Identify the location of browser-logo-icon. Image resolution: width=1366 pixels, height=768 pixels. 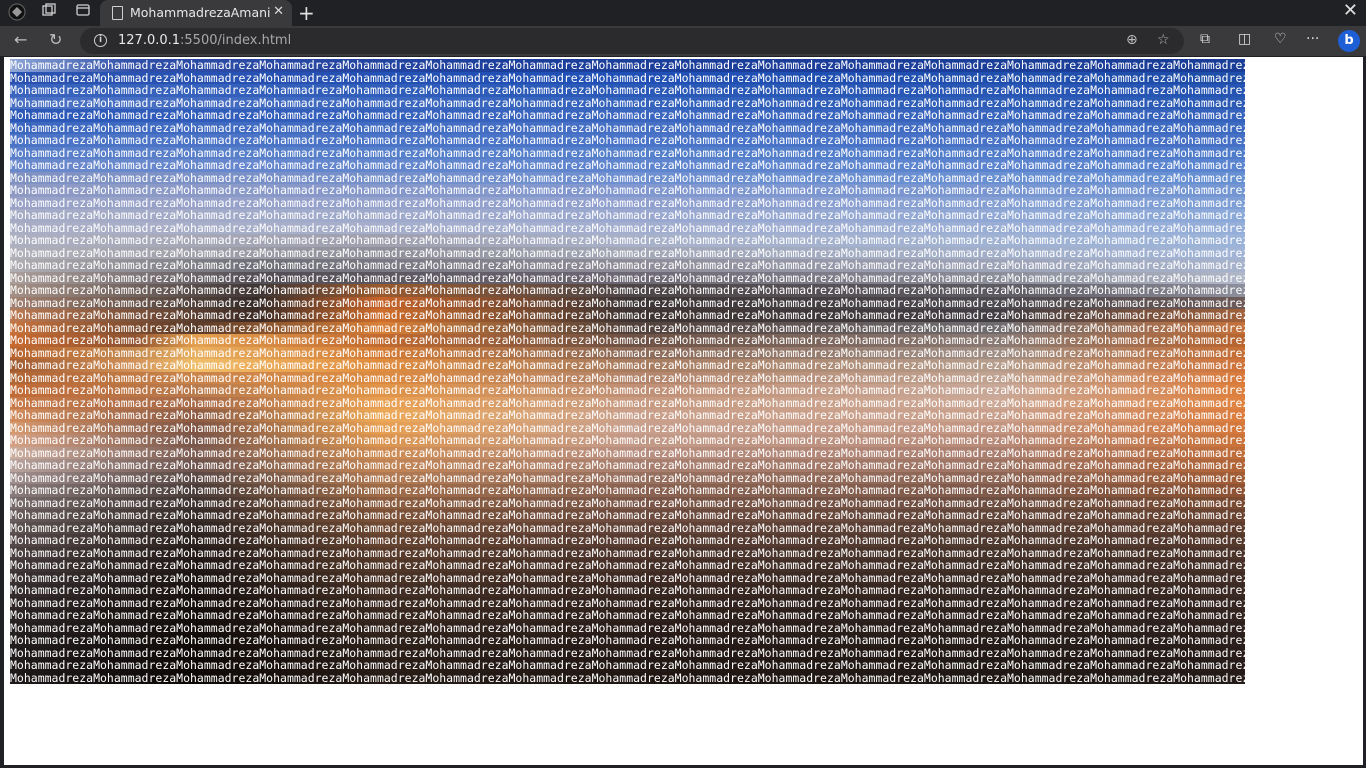
(17, 13).